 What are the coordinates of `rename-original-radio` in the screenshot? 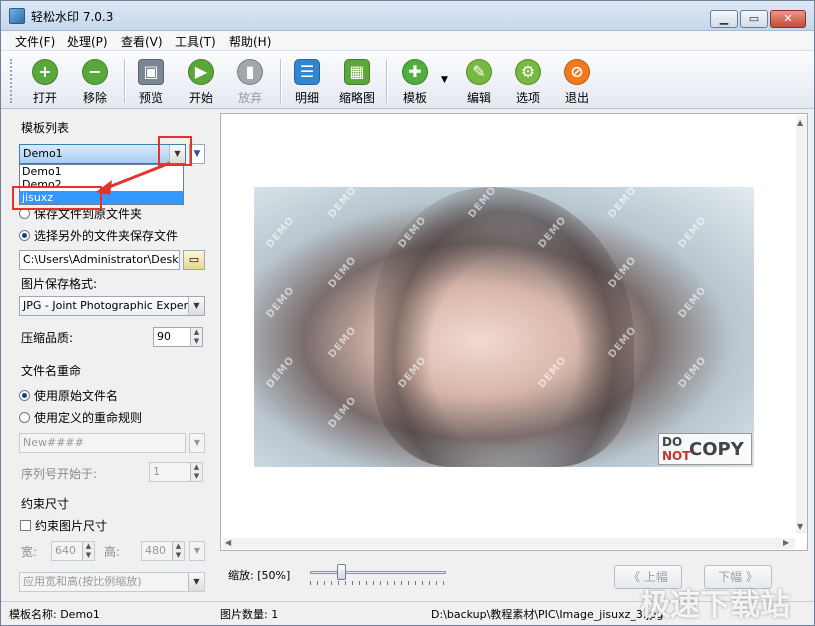 It's located at (24, 395).